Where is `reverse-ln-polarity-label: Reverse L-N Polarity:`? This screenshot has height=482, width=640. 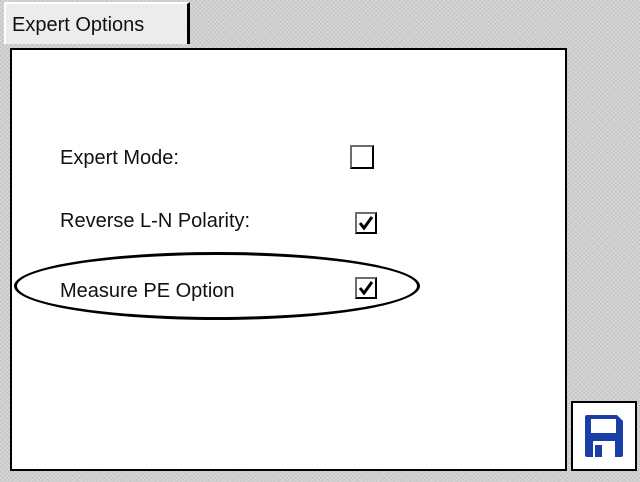
reverse-ln-polarity-label: Reverse L-N Polarity: is located at coordinates (155, 221).